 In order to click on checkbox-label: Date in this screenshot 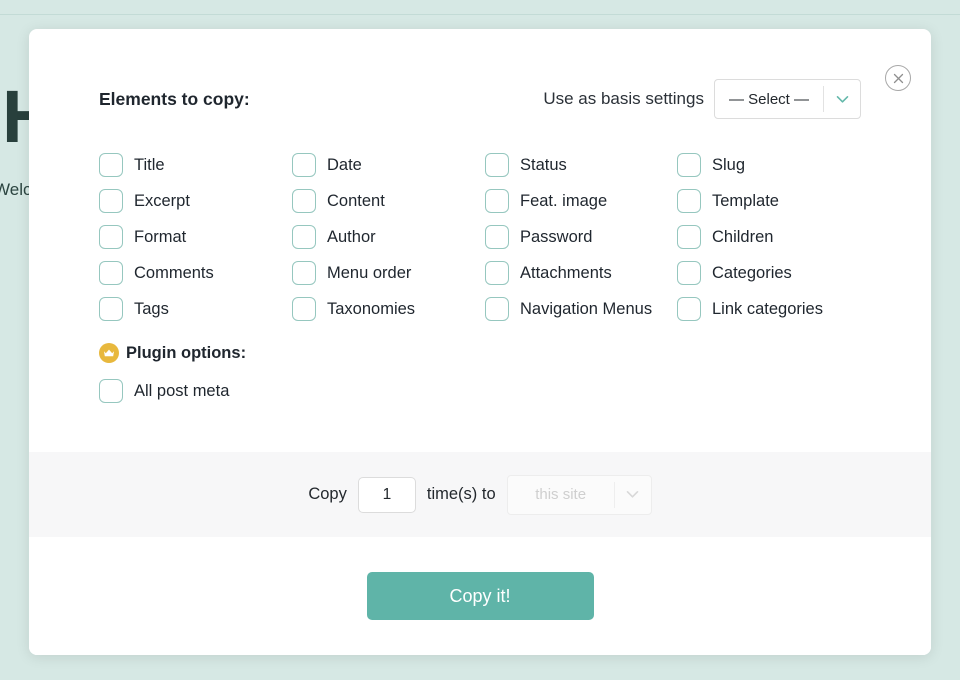, I will do `click(344, 164)`.